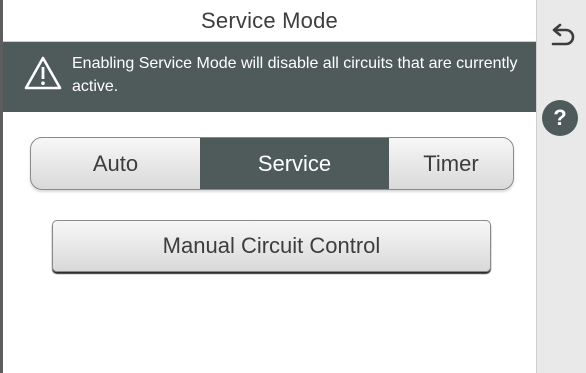  Describe the element at coordinates (43, 73) in the screenshot. I see `warning-icon` at that location.